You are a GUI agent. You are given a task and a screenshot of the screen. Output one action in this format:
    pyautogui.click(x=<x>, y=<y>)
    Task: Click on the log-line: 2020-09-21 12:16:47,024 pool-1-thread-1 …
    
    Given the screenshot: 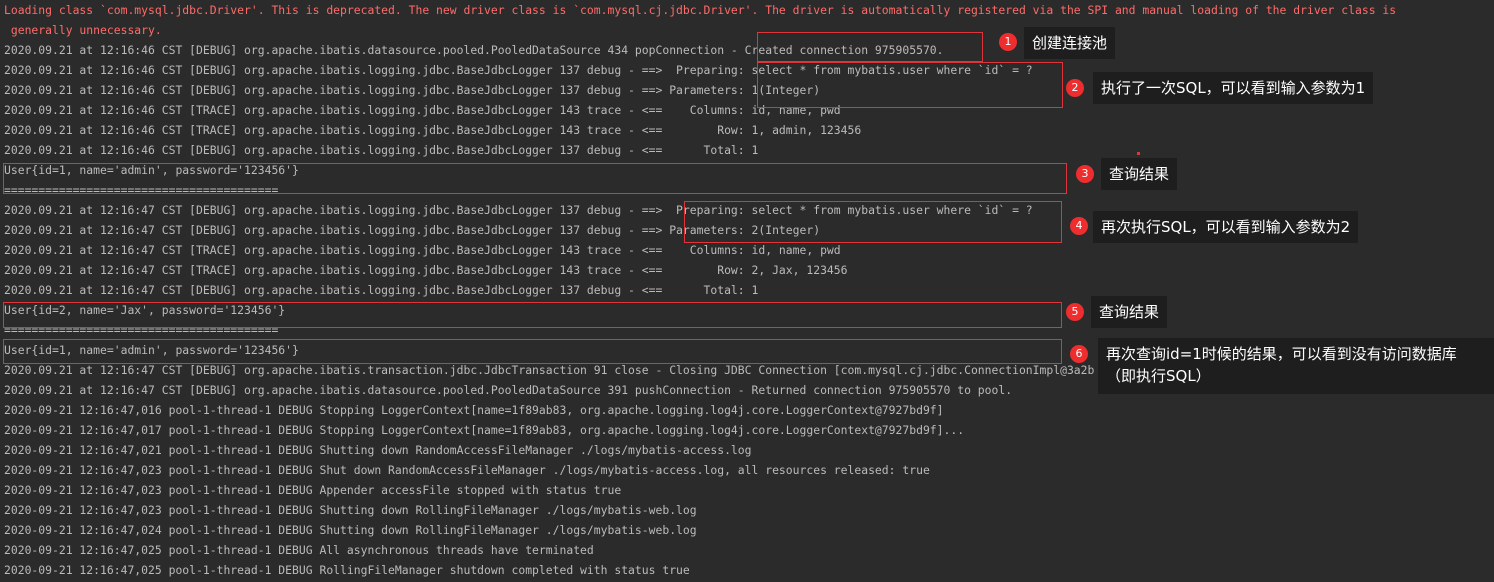 What is the action you would take?
    pyautogui.click(x=350, y=530)
    